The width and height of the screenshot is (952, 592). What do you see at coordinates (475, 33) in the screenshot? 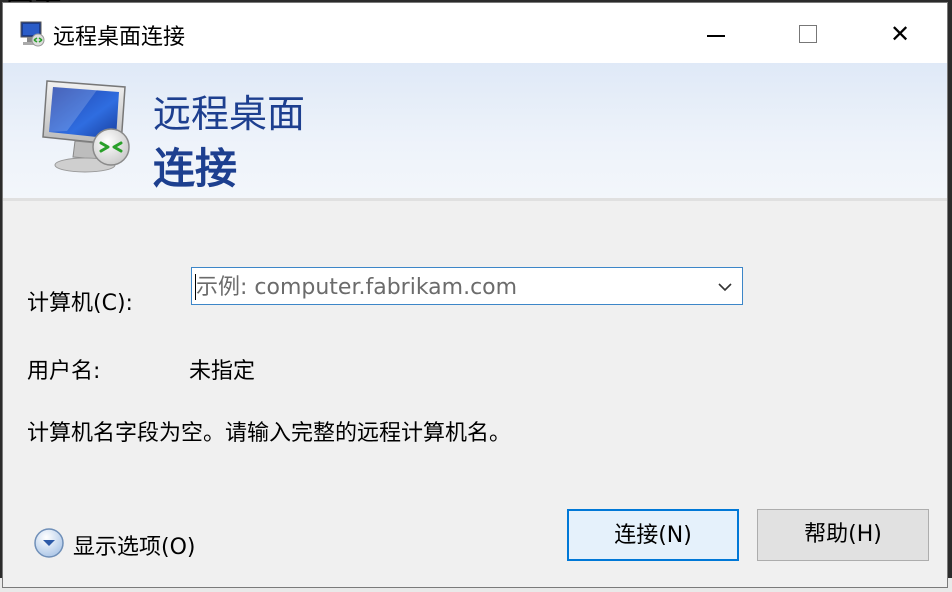
I see `title-bar: 远程桌面连接 ✕` at bounding box center [475, 33].